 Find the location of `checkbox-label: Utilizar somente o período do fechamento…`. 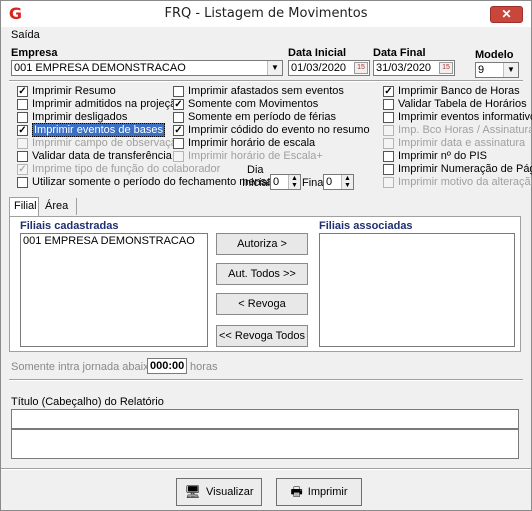

checkbox-label: Utilizar somente o período do fechamento… is located at coordinates (153, 182).